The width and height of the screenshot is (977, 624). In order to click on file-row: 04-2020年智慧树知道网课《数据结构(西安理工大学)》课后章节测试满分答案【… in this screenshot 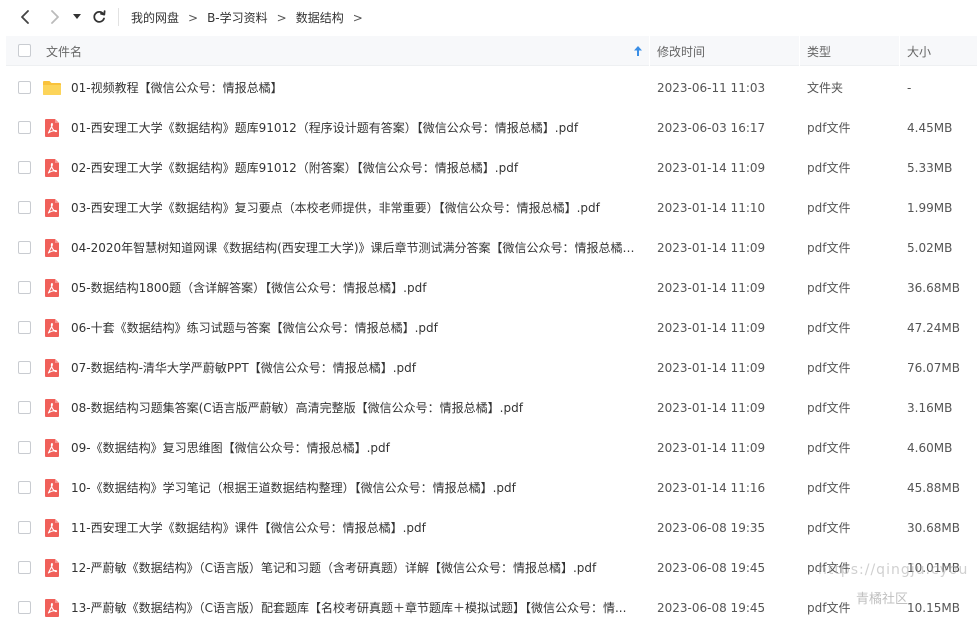, I will do `click(491, 248)`.